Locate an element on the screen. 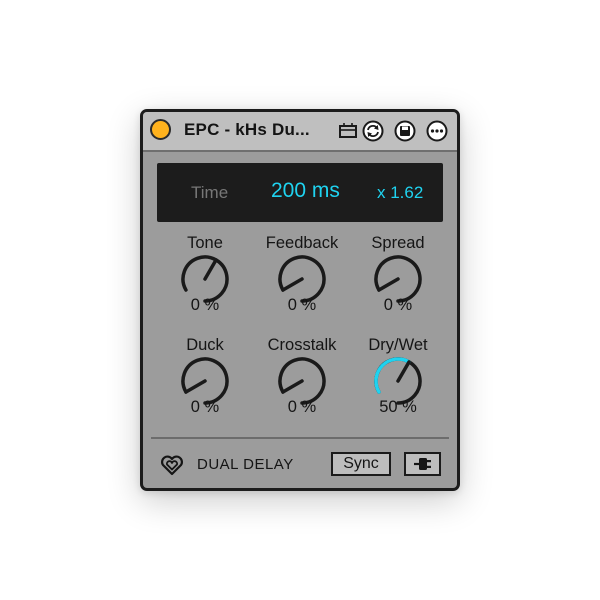 Image resolution: width=600 pixels, height=600 pixels. knob-value: 50 % is located at coordinates (398, 407).